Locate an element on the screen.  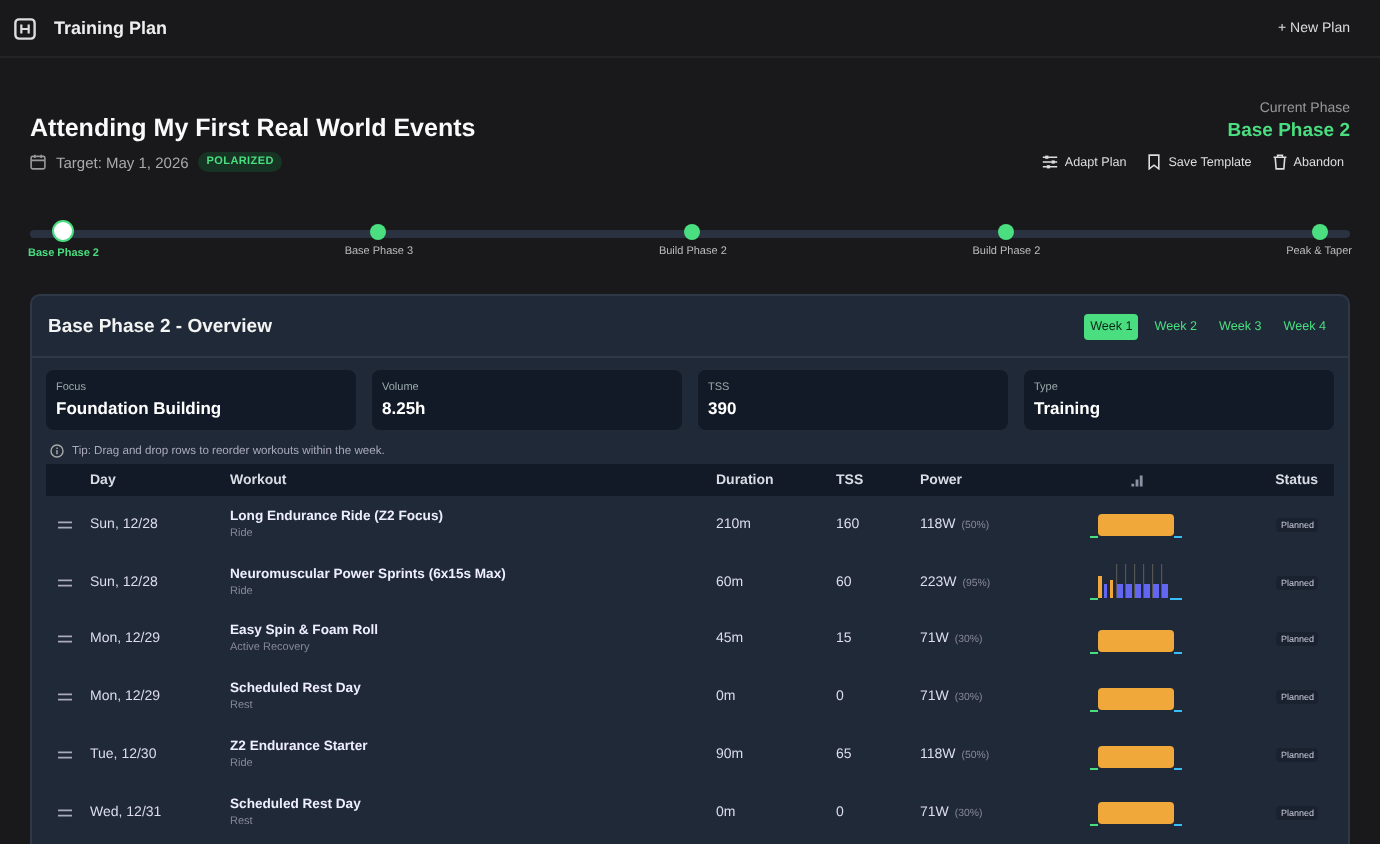
overview-title: Base Phase 2 - Overview is located at coordinates (160, 326).